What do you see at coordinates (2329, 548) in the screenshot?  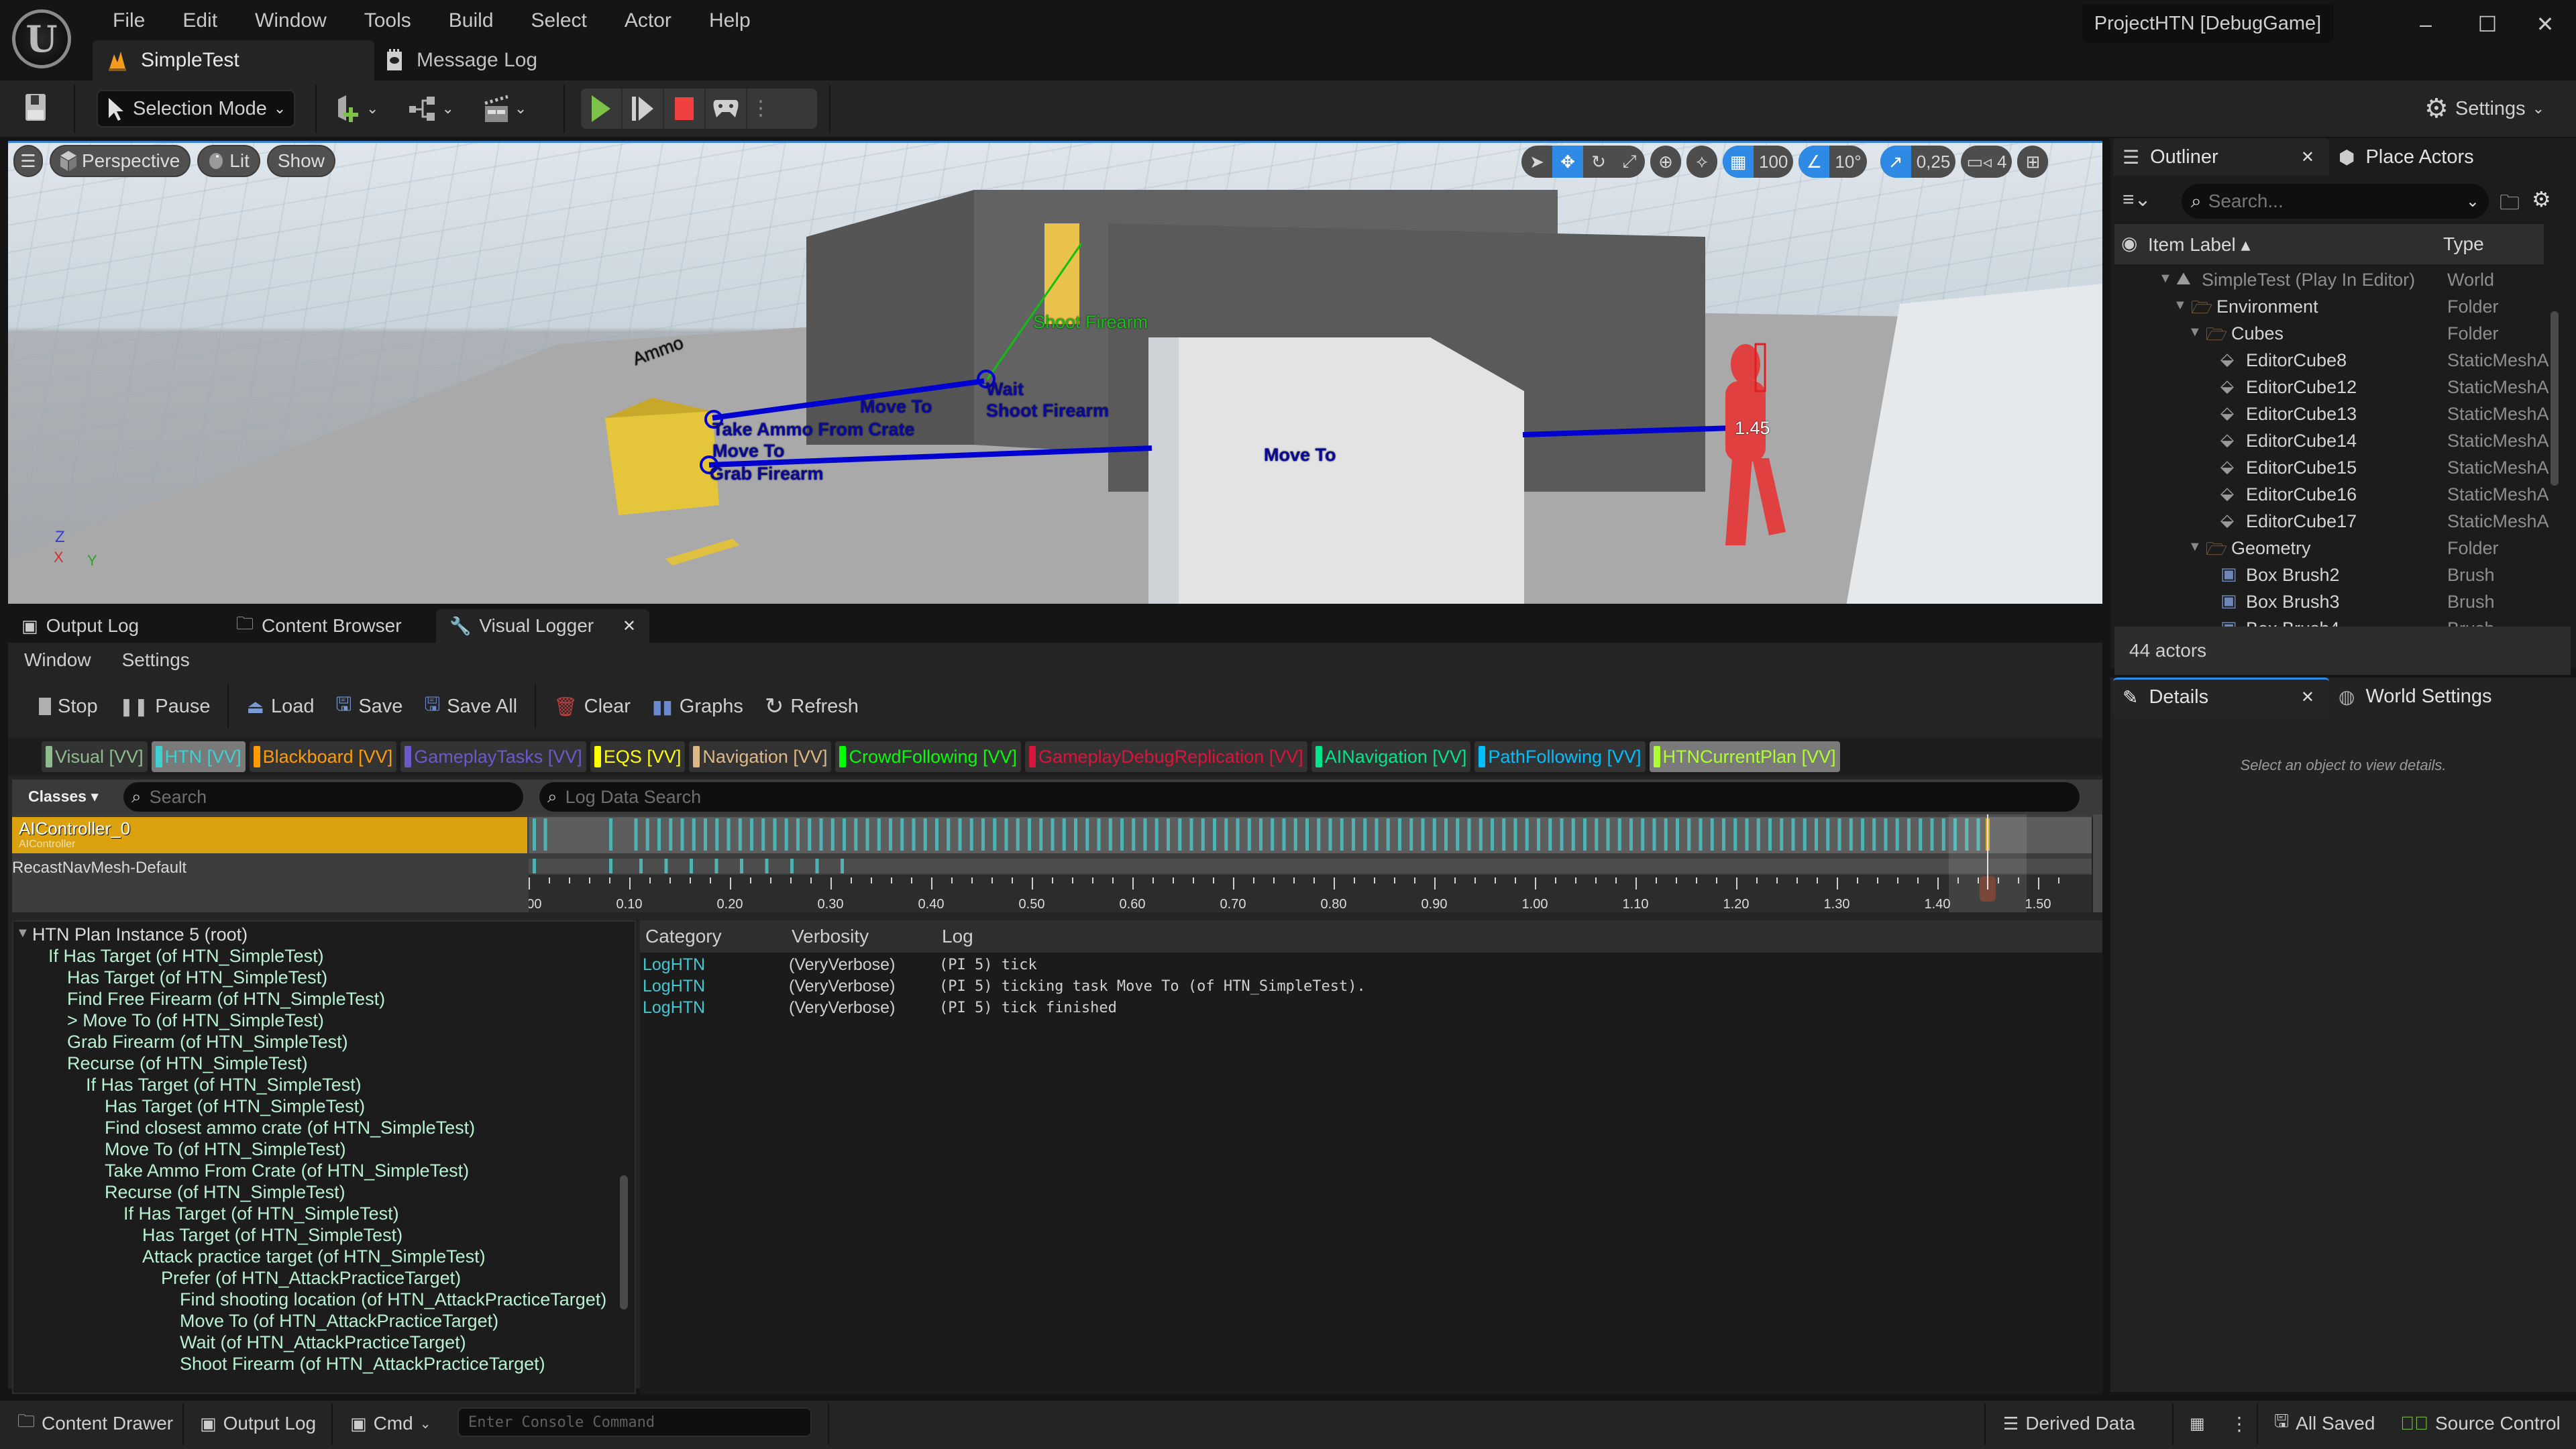 I see `outliner-row: ▼ 🗁 Geometry Folder` at bounding box center [2329, 548].